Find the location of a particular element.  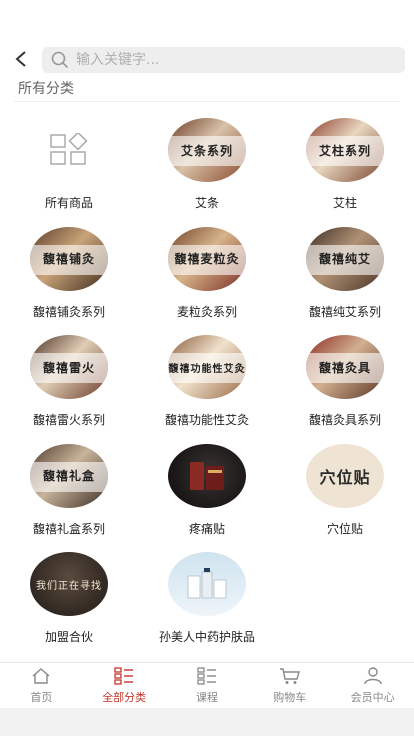

tab-label: 会员中心 is located at coordinates (372, 697).